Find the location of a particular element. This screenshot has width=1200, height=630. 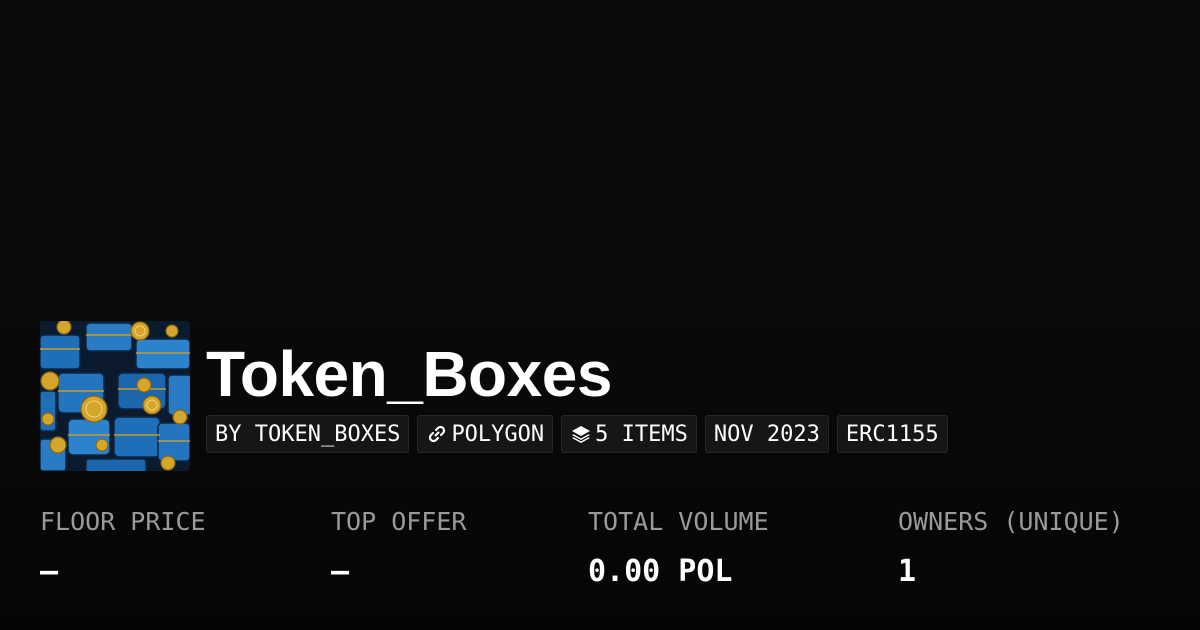

tag-chain: POLYGON is located at coordinates (485, 434).